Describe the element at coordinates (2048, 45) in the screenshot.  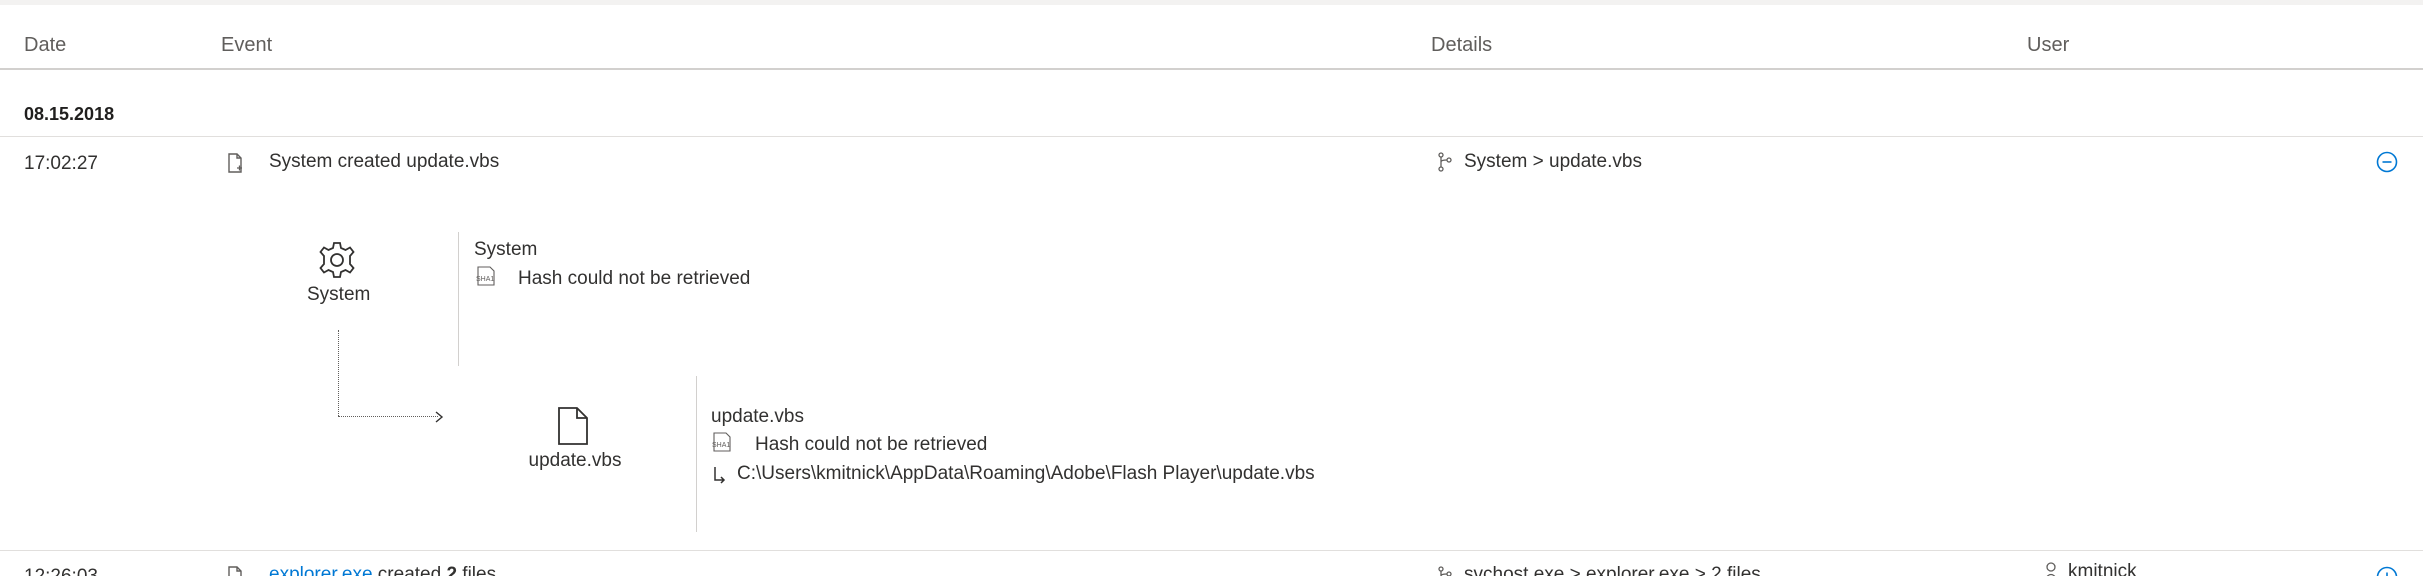
I see `column-header-user: User` at that location.